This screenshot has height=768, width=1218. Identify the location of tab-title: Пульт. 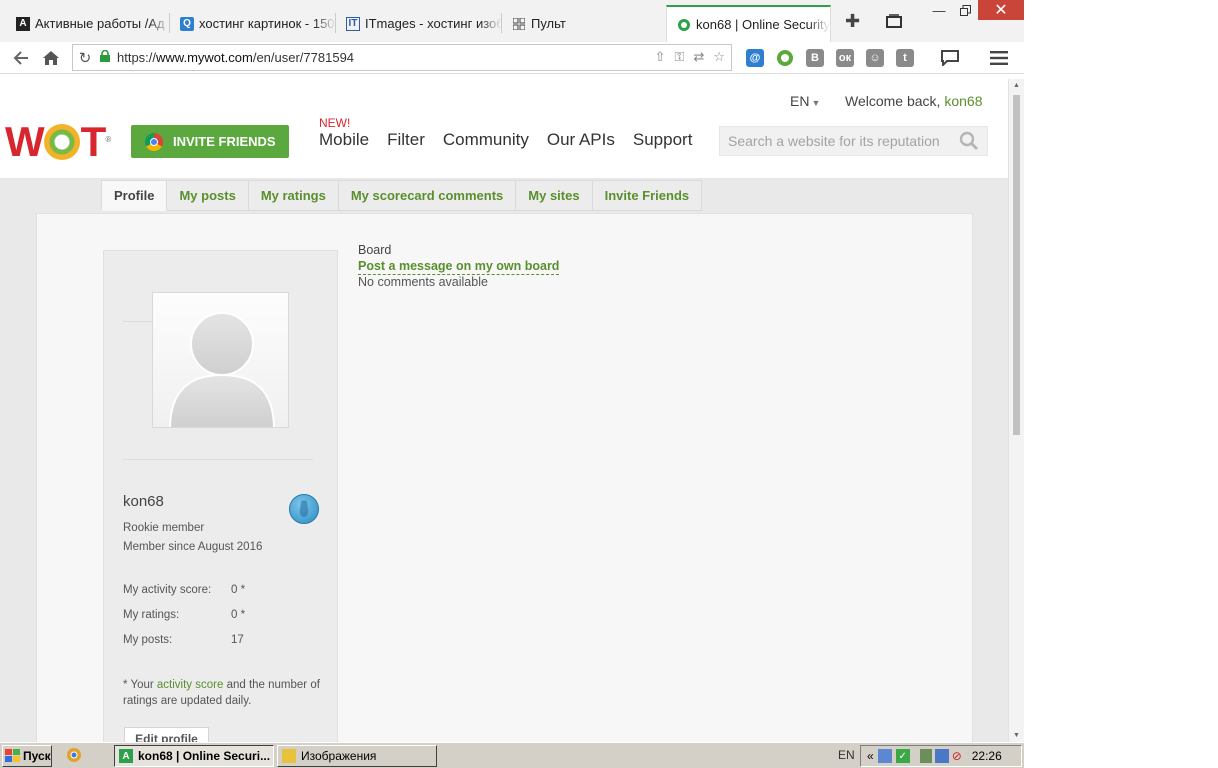
(548, 23).